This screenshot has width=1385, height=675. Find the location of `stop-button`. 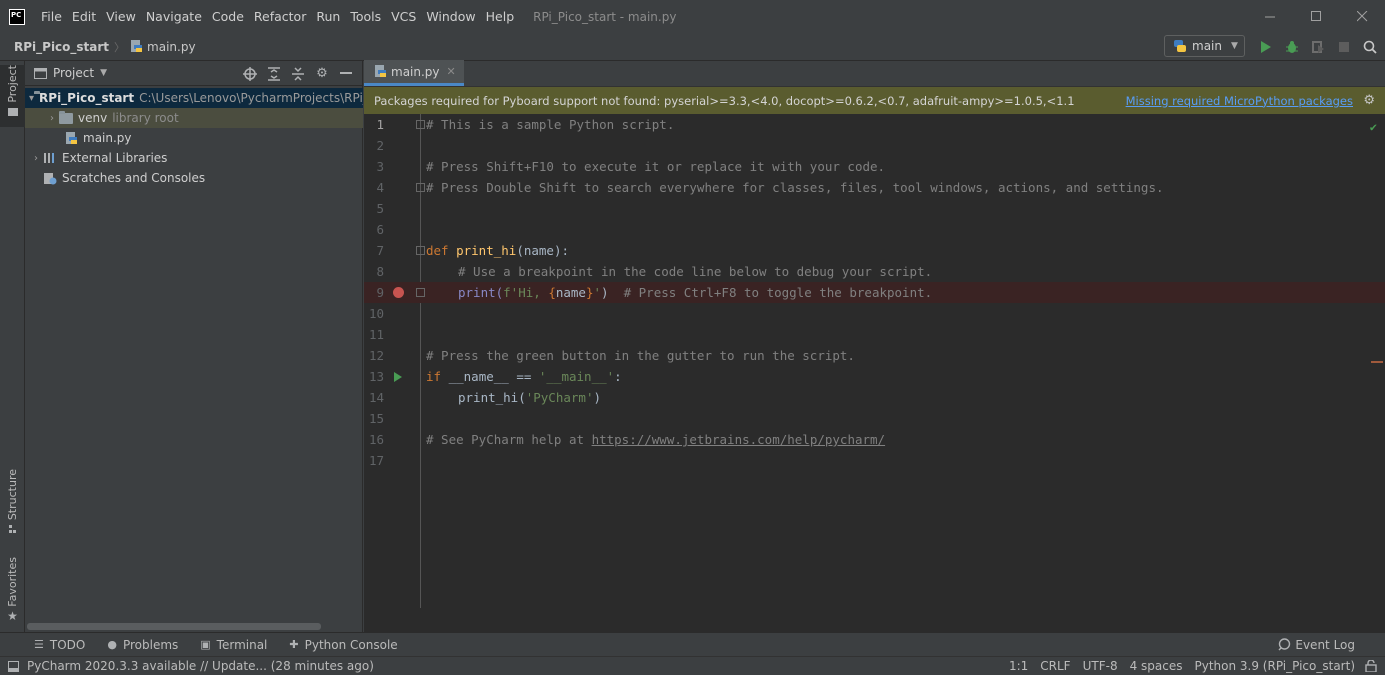

stop-button is located at coordinates (1344, 47).